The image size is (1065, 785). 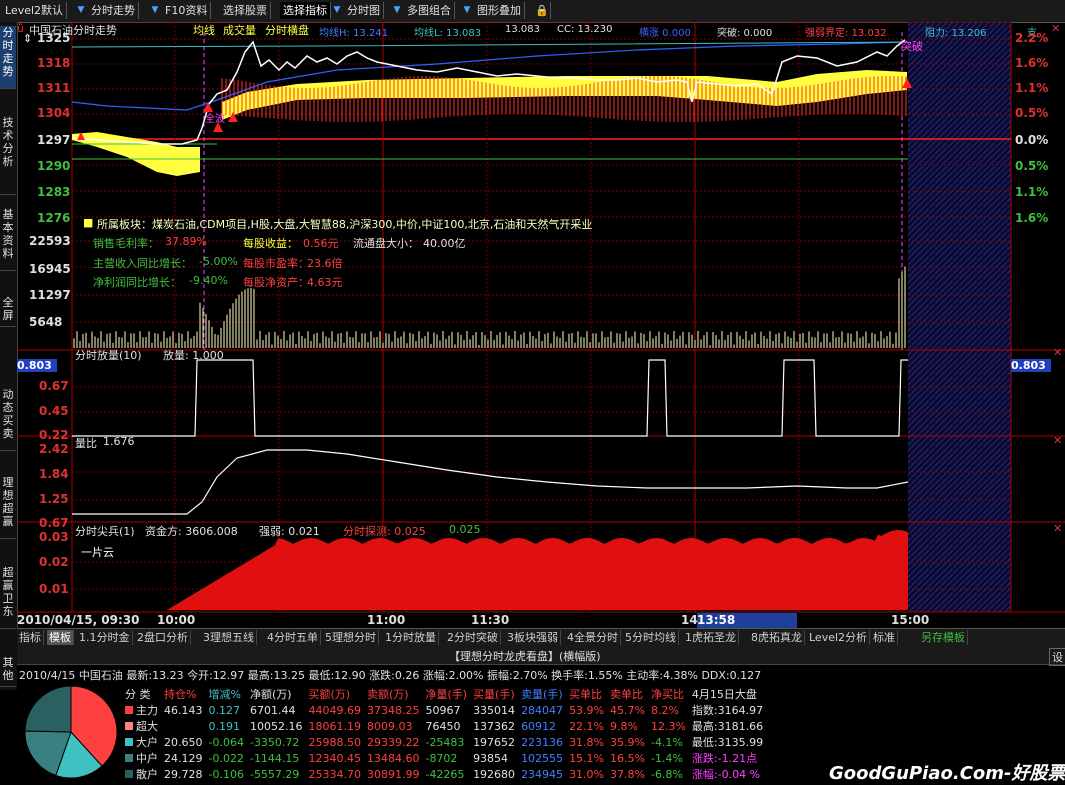 I want to click on p4-qiangruo: 强弱: 0.021, so click(x=289, y=531).